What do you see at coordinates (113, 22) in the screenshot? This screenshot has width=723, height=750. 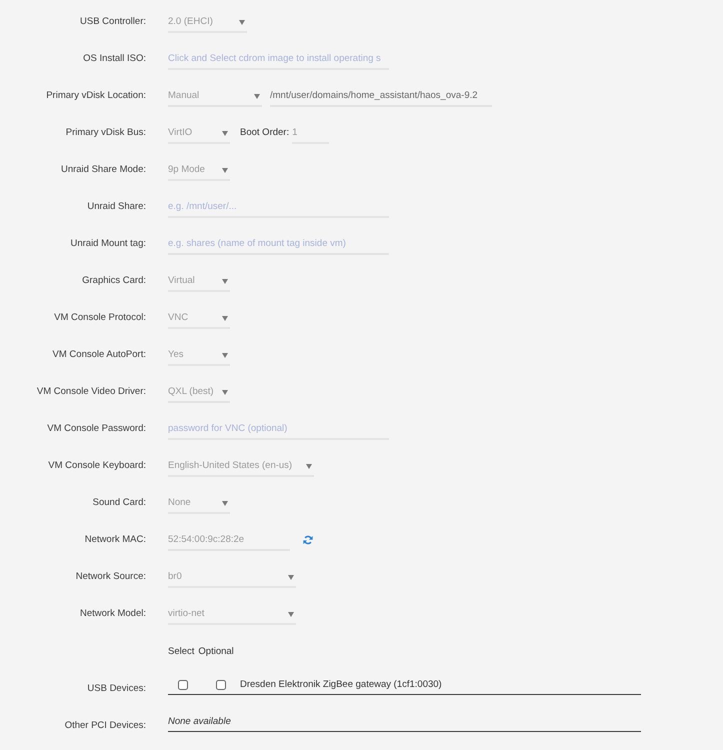 I see `field-label: USB Controller:` at bounding box center [113, 22].